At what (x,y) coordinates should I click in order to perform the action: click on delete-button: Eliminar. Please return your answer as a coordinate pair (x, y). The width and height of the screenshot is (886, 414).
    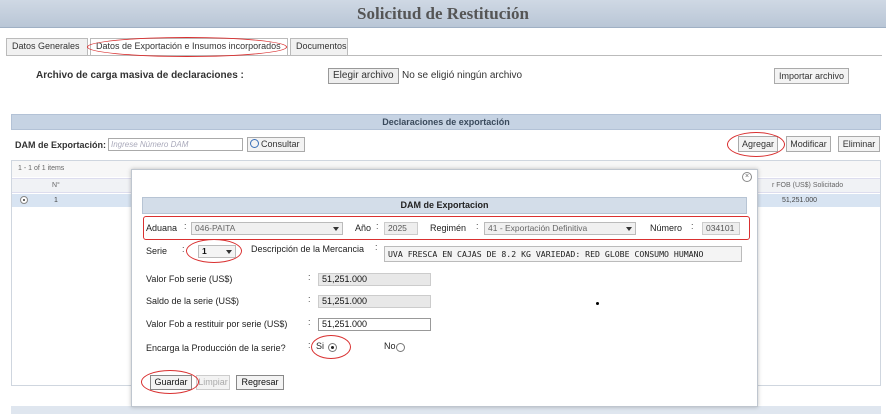
    Looking at the image, I should click on (859, 144).